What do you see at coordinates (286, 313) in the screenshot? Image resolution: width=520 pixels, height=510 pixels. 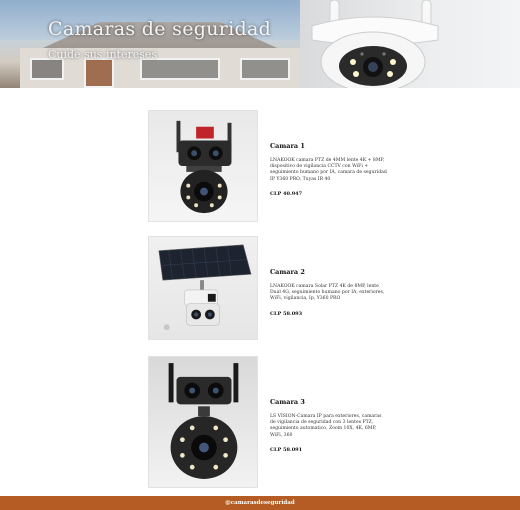 I see `product-price: CLP 58.093` at bounding box center [286, 313].